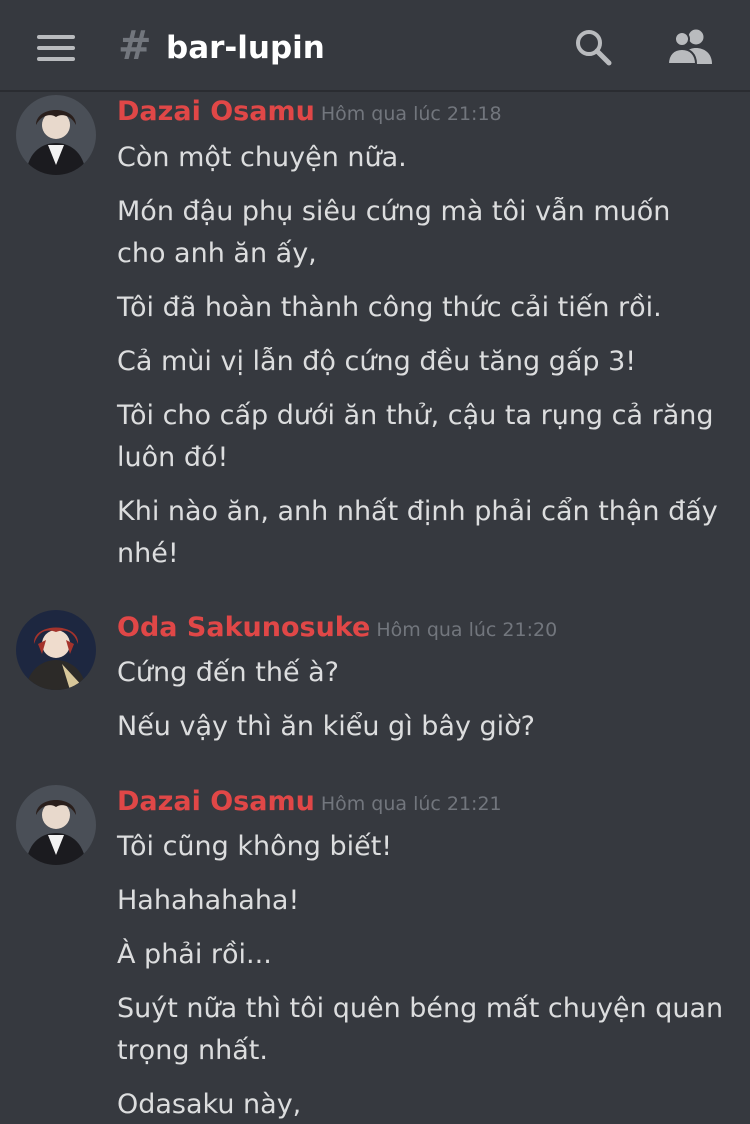 The image size is (750, 1124). Describe the element at coordinates (208, 900) in the screenshot. I see `message-text: Hahahahaha!` at that location.